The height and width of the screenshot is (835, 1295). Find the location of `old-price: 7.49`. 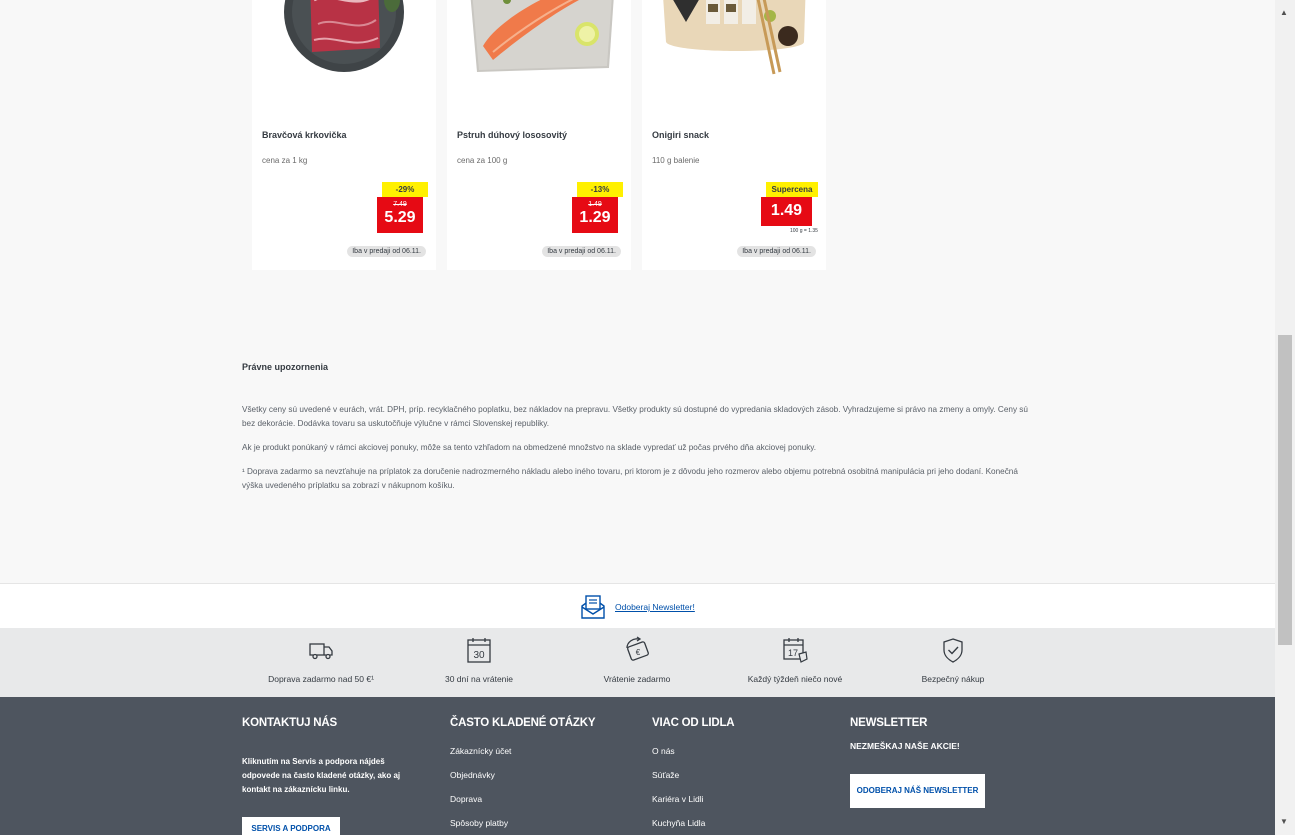

old-price: 7.49 is located at coordinates (400, 204).